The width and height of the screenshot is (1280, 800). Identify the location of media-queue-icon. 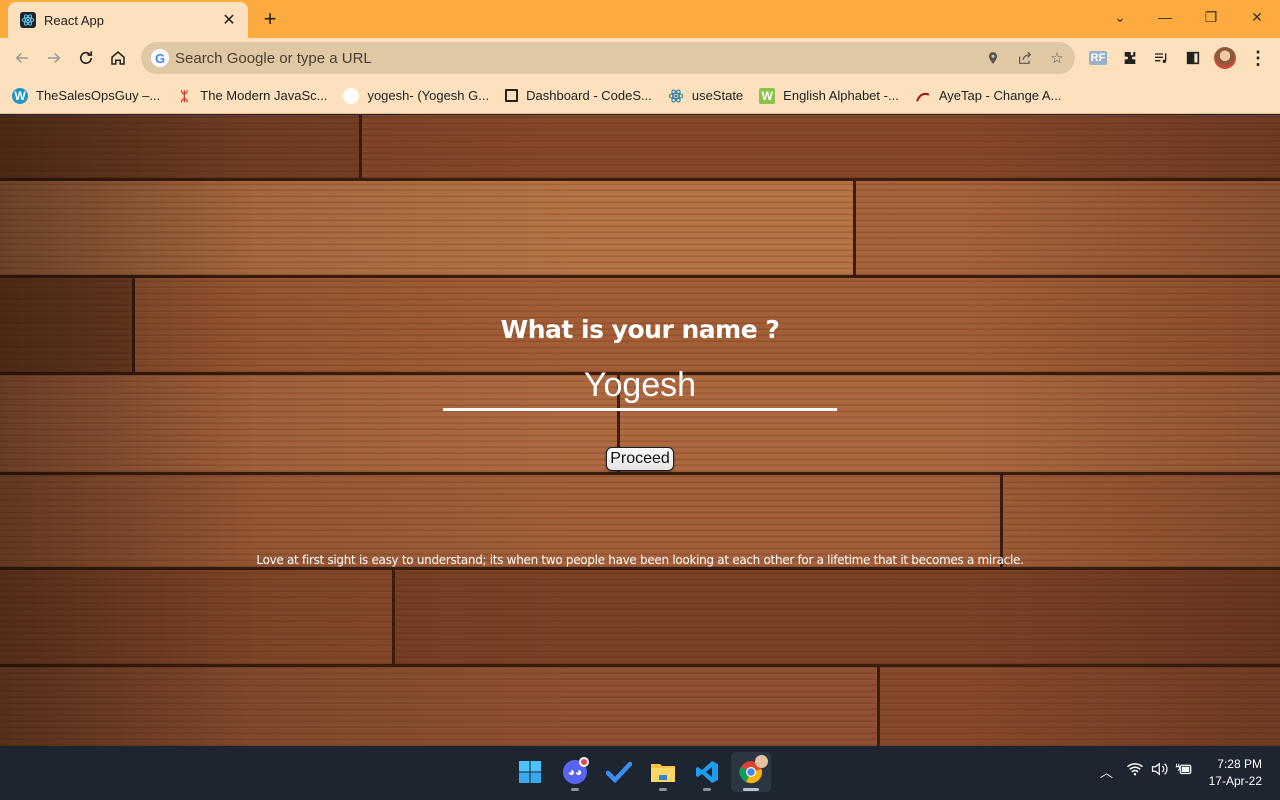
(1161, 58).